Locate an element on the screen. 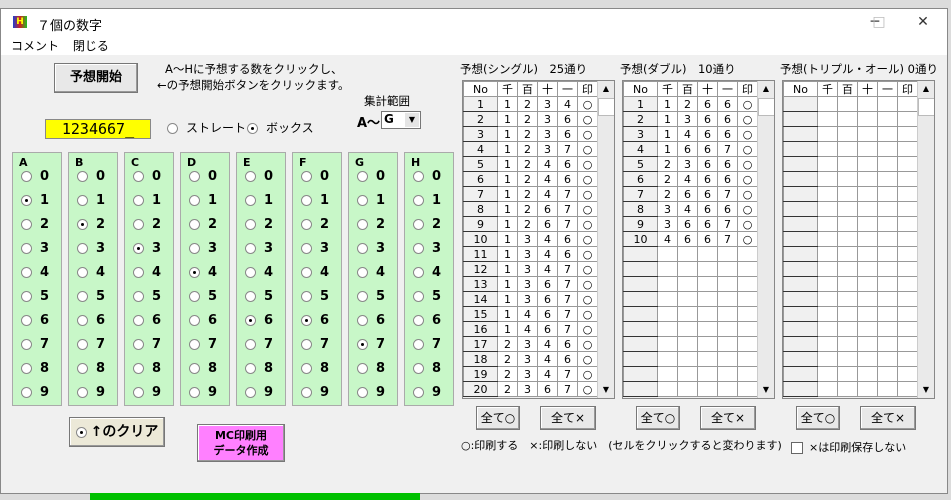 The height and width of the screenshot is (500, 951). digit-radio-a-6: 6 is located at coordinates (35, 320).